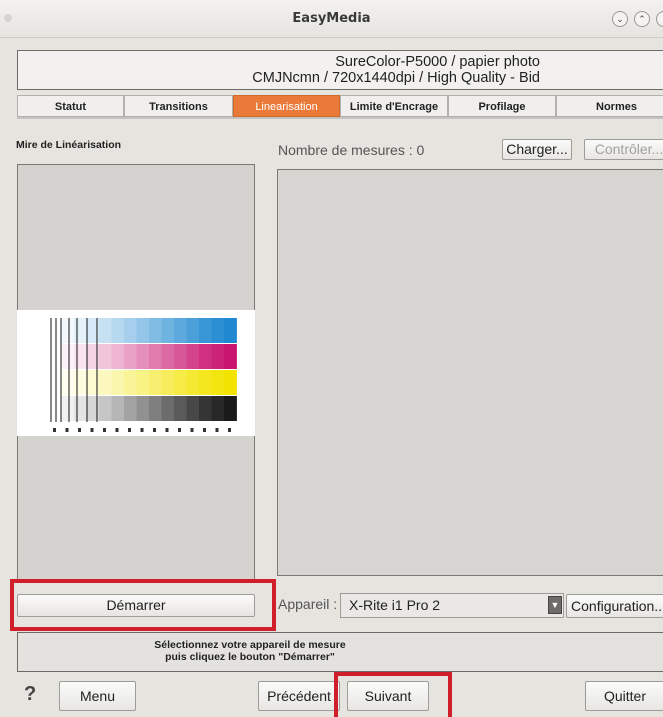  I want to click on measurement-count: Nombre de mesures : 0, so click(351, 150).